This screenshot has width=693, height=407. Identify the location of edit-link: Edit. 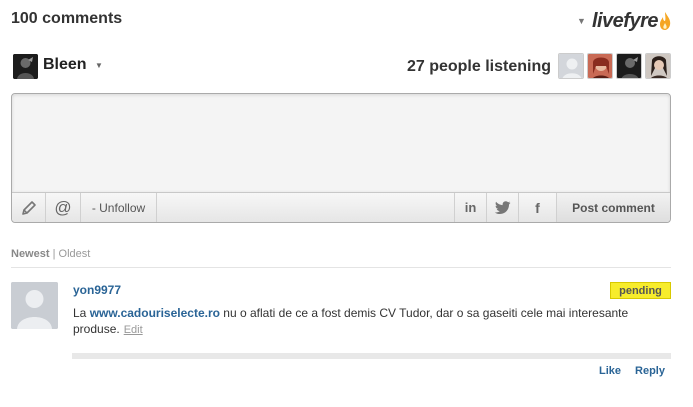
(133, 330).